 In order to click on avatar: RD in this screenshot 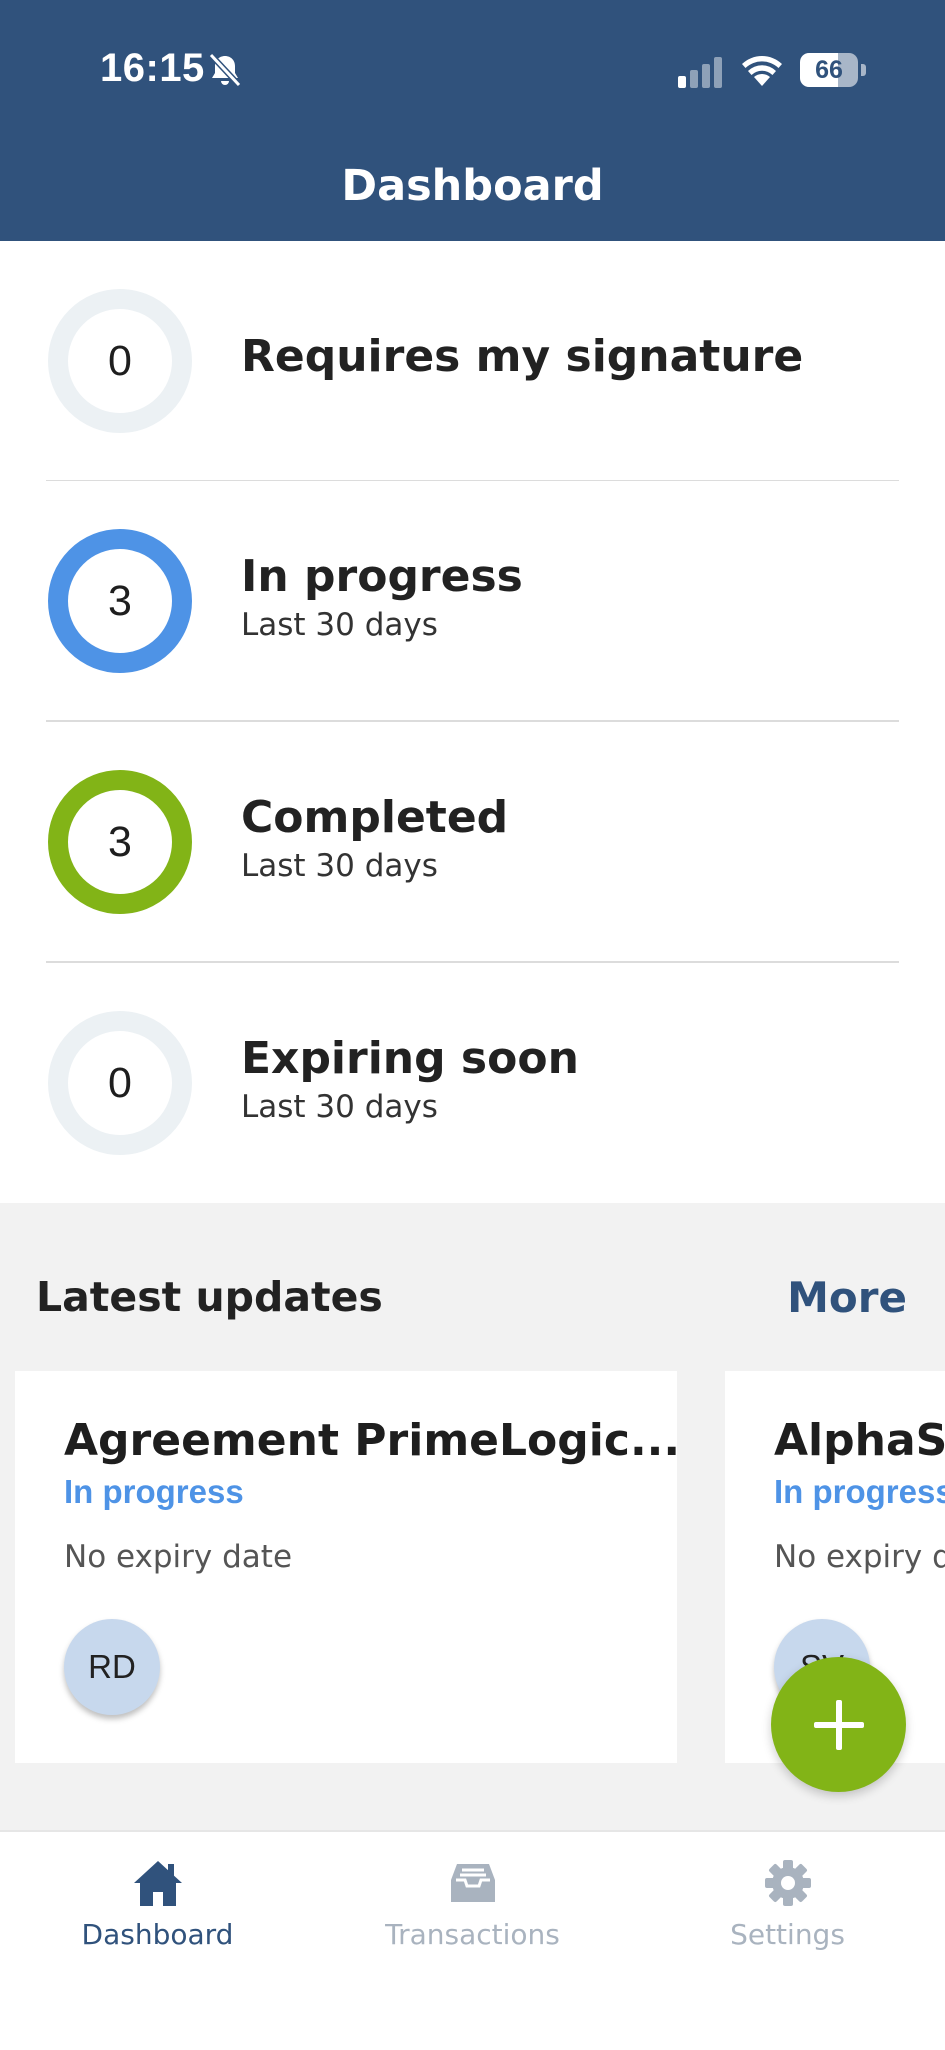, I will do `click(112, 1667)`.